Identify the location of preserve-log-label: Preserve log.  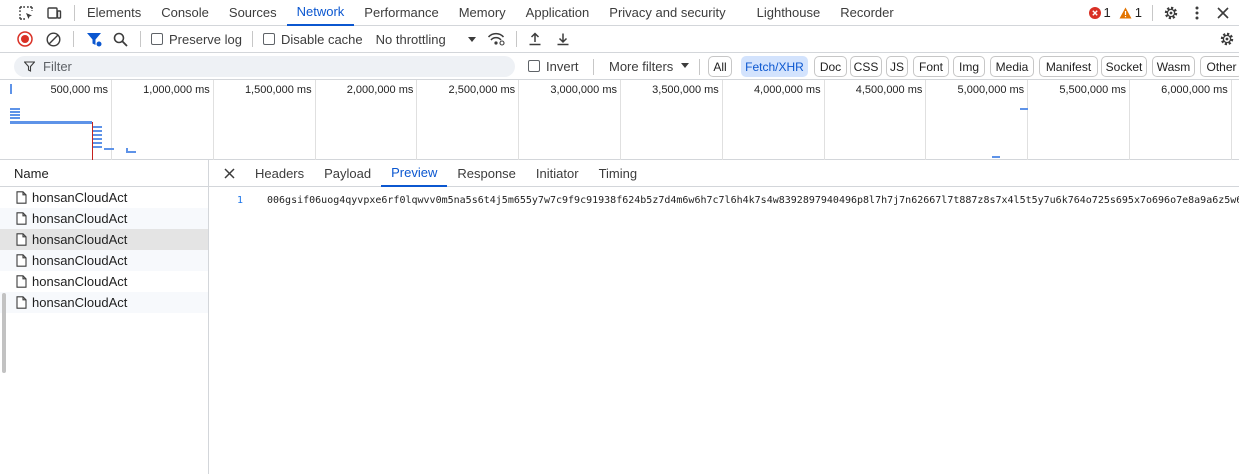
(205, 39).